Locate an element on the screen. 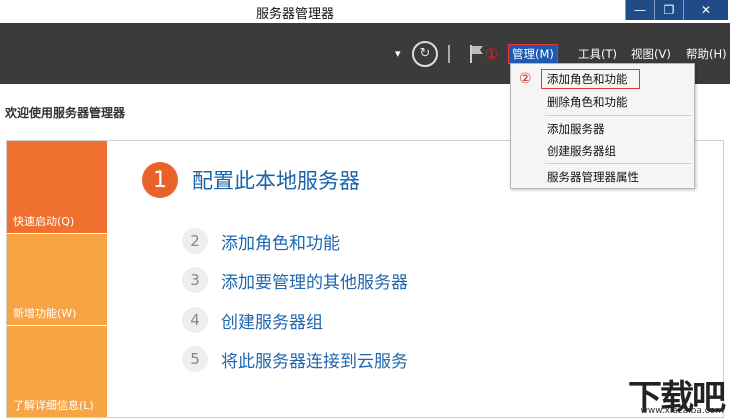 This screenshot has height=419, width=730. quickstart-step: 3 添加要管理的其他服务器 is located at coordinates (295, 280).